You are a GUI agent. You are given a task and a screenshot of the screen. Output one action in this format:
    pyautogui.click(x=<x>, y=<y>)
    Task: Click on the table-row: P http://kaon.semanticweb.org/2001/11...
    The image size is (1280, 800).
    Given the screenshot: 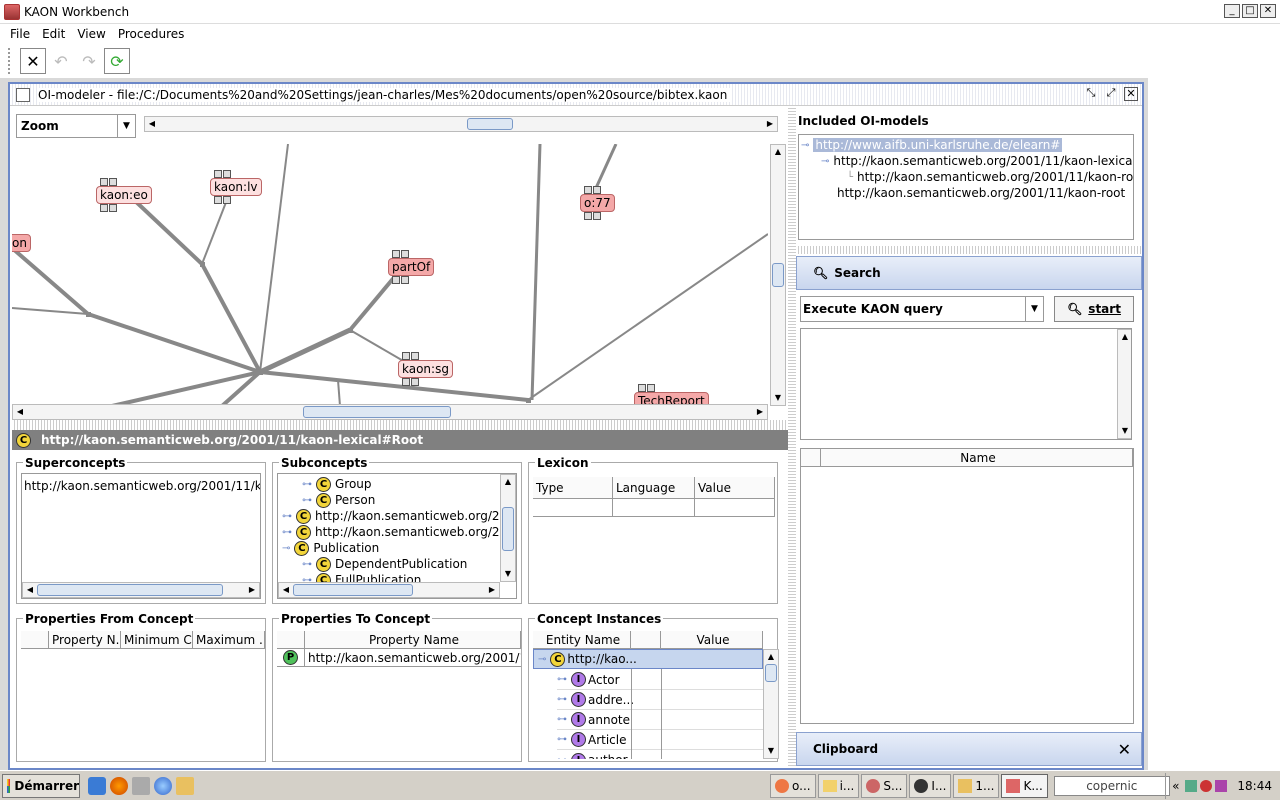 What is the action you would take?
    pyautogui.click(x=399, y=657)
    